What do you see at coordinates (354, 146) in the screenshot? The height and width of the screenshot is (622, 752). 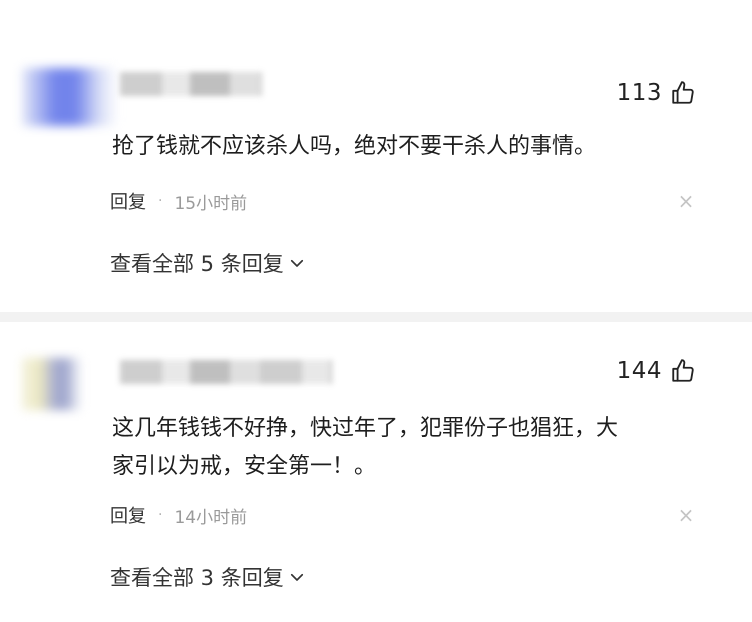 I see `comment-text: 抢了钱就不应该杀人吗，绝对不要干杀人的事情。` at bounding box center [354, 146].